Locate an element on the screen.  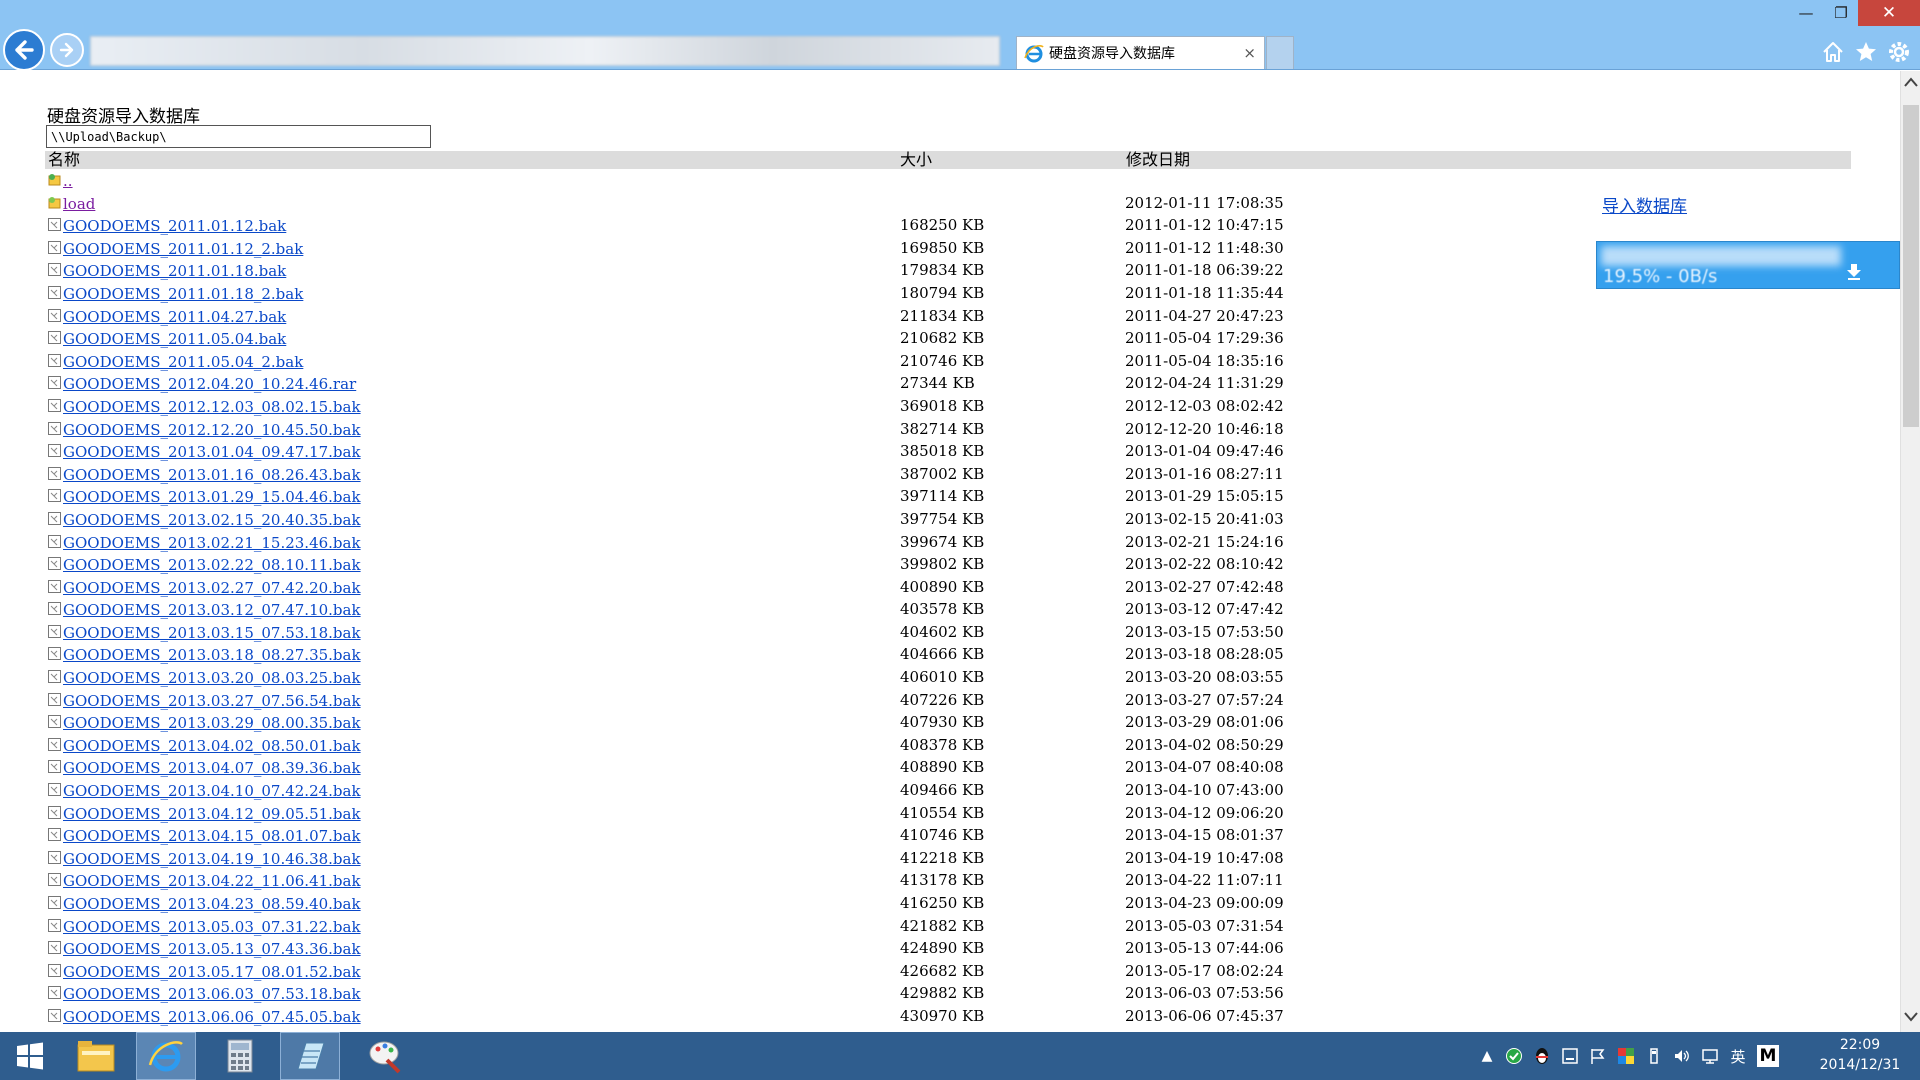
taskbar-paint is located at coordinates (386, 1056).